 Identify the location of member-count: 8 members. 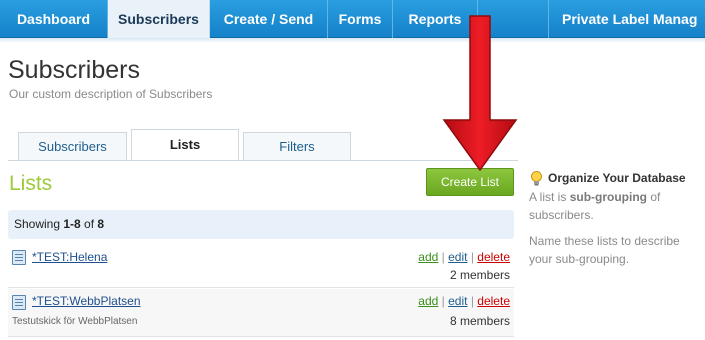
(479, 321).